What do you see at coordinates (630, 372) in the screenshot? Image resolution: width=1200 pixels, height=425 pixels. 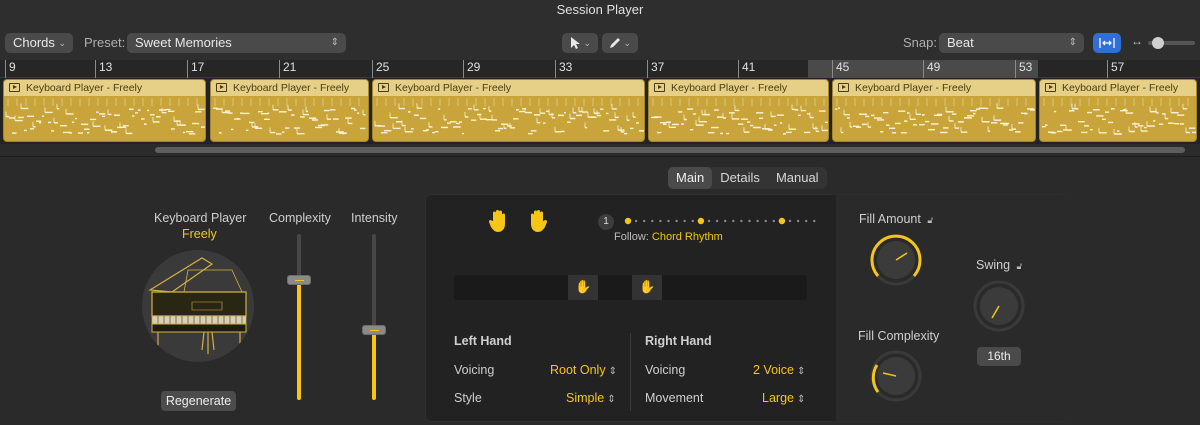 I see `hands-divider` at bounding box center [630, 372].